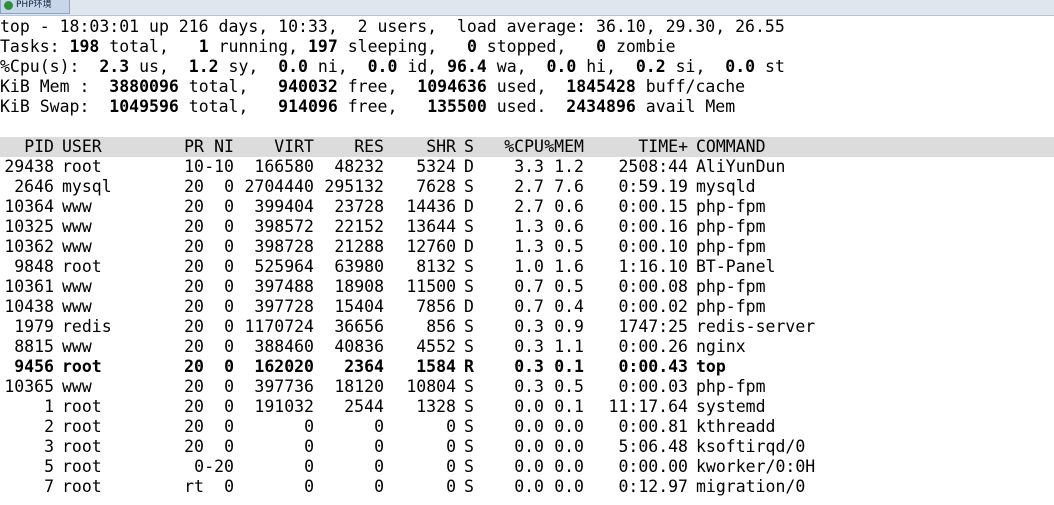 Image resolution: width=1054 pixels, height=505 pixels. What do you see at coordinates (469, 146) in the screenshot?
I see `column-header-state: S` at bounding box center [469, 146].